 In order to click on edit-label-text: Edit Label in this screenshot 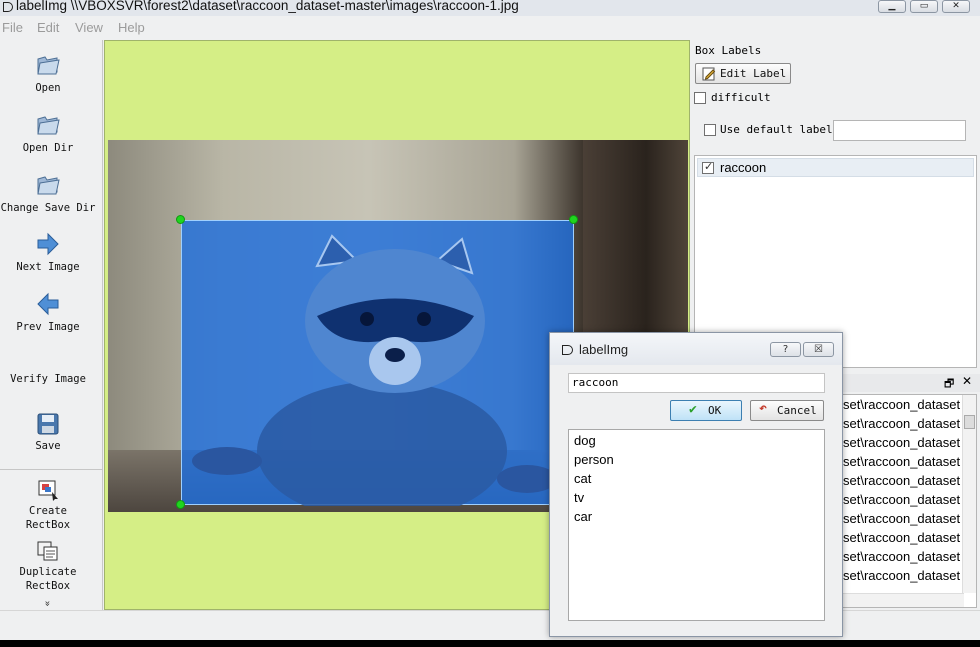, I will do `click(753, 73)`.